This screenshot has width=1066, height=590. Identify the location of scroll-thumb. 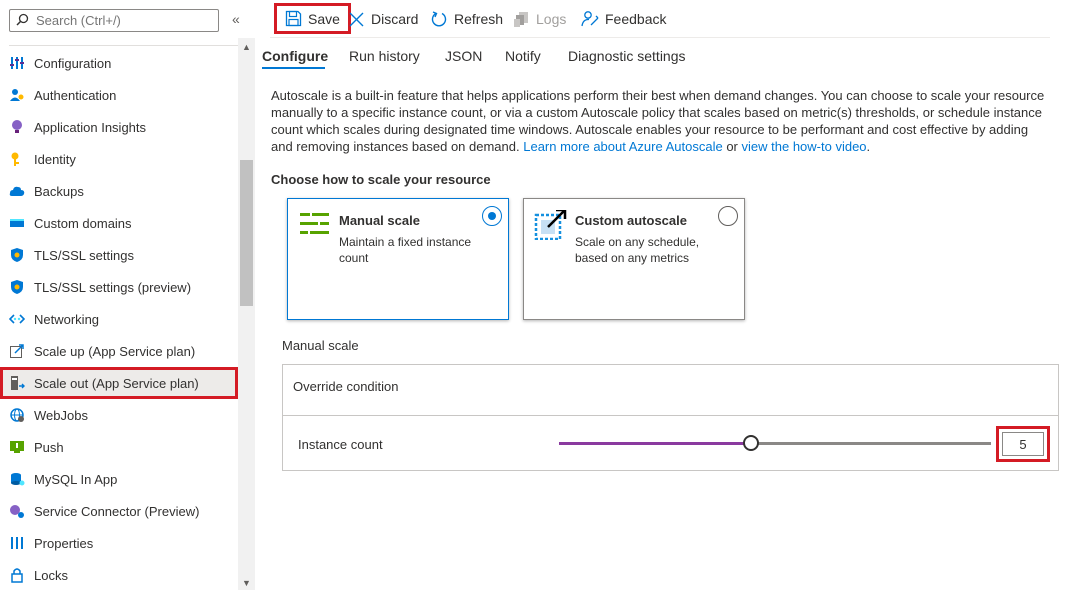
(246, 233).